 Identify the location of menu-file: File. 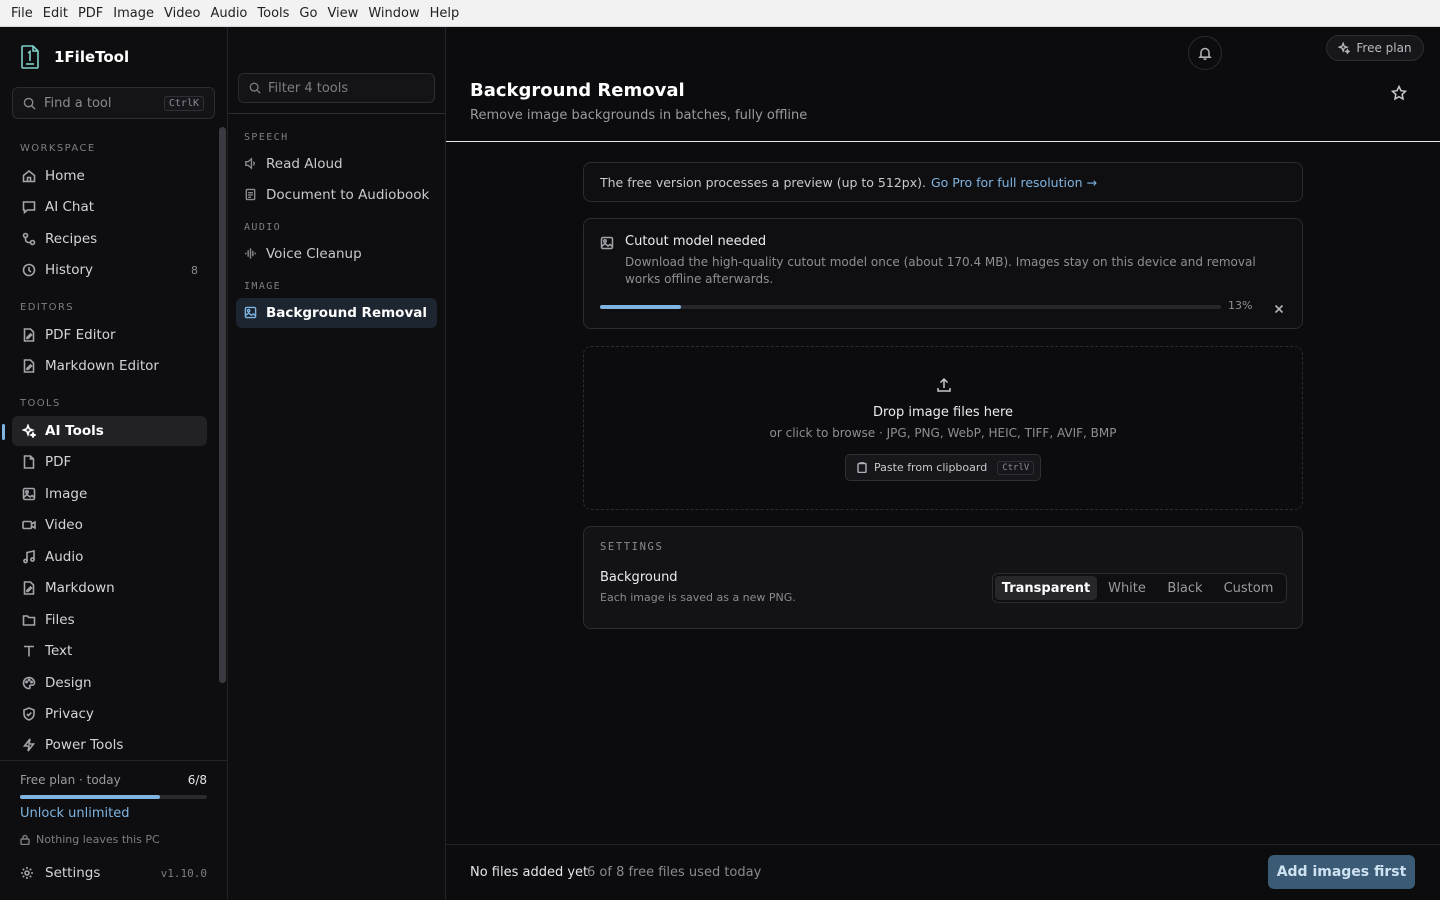
(22, 13).